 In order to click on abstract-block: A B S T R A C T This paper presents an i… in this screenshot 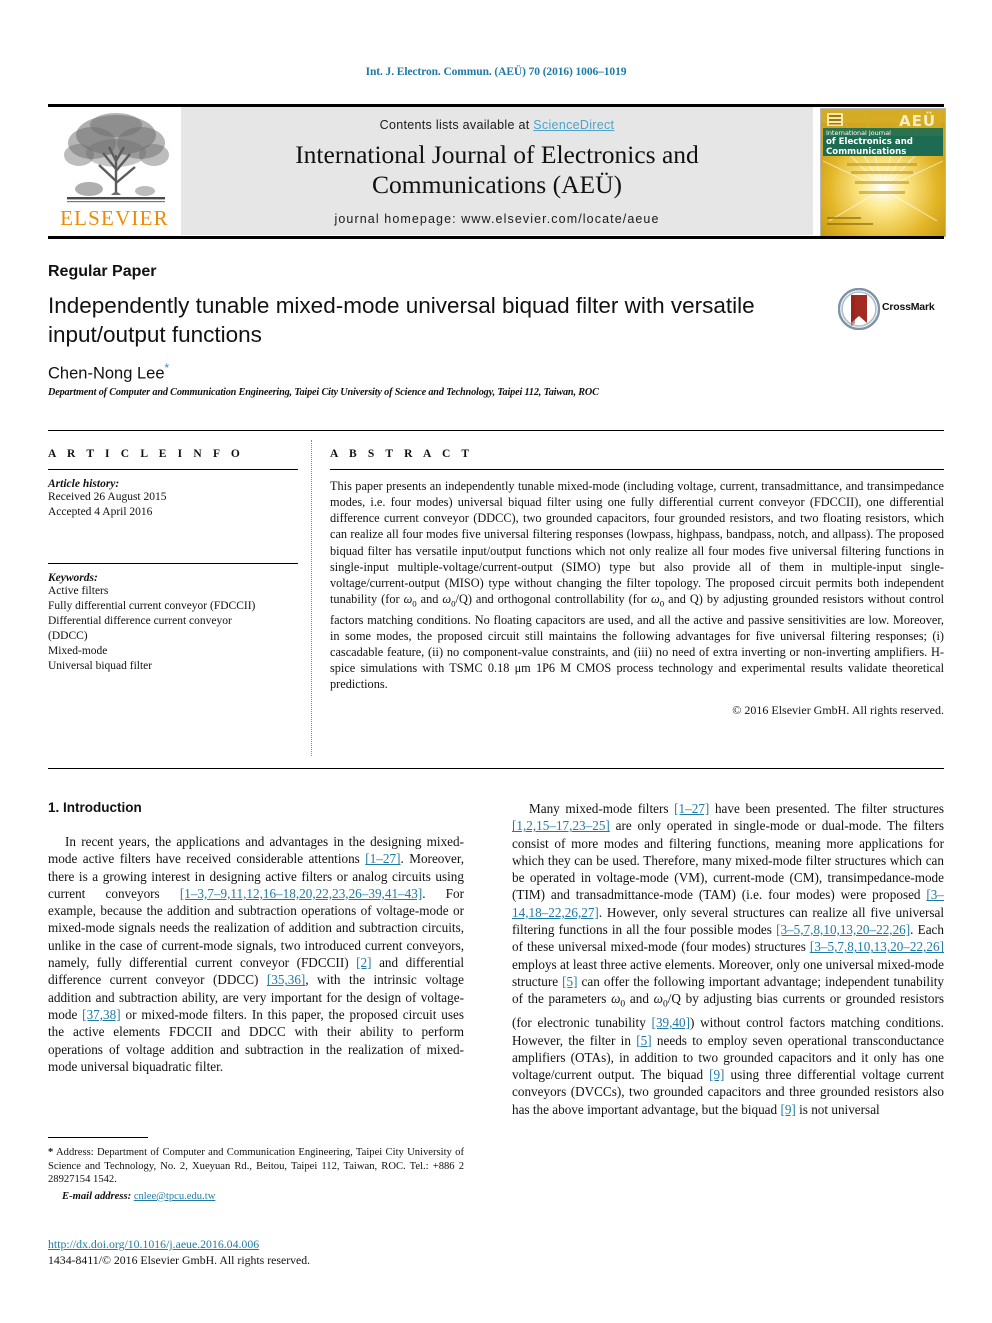, I will do `click(637, 583)`.